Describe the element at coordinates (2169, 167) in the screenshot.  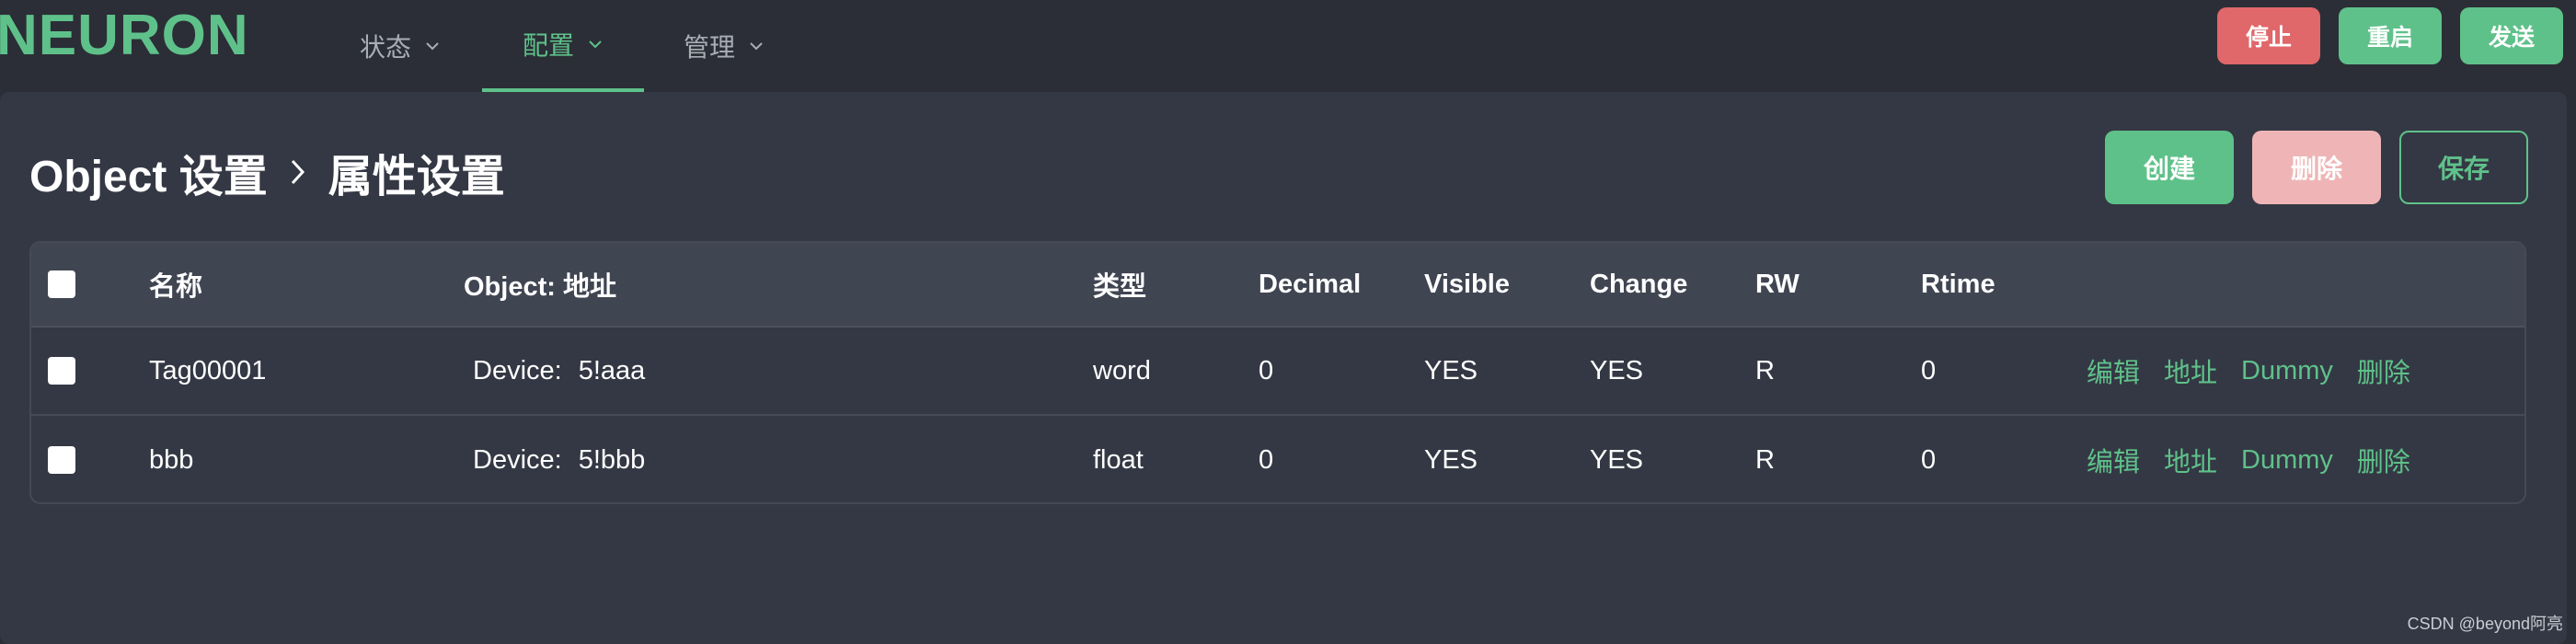
I see `create-button: 创建` at that location.